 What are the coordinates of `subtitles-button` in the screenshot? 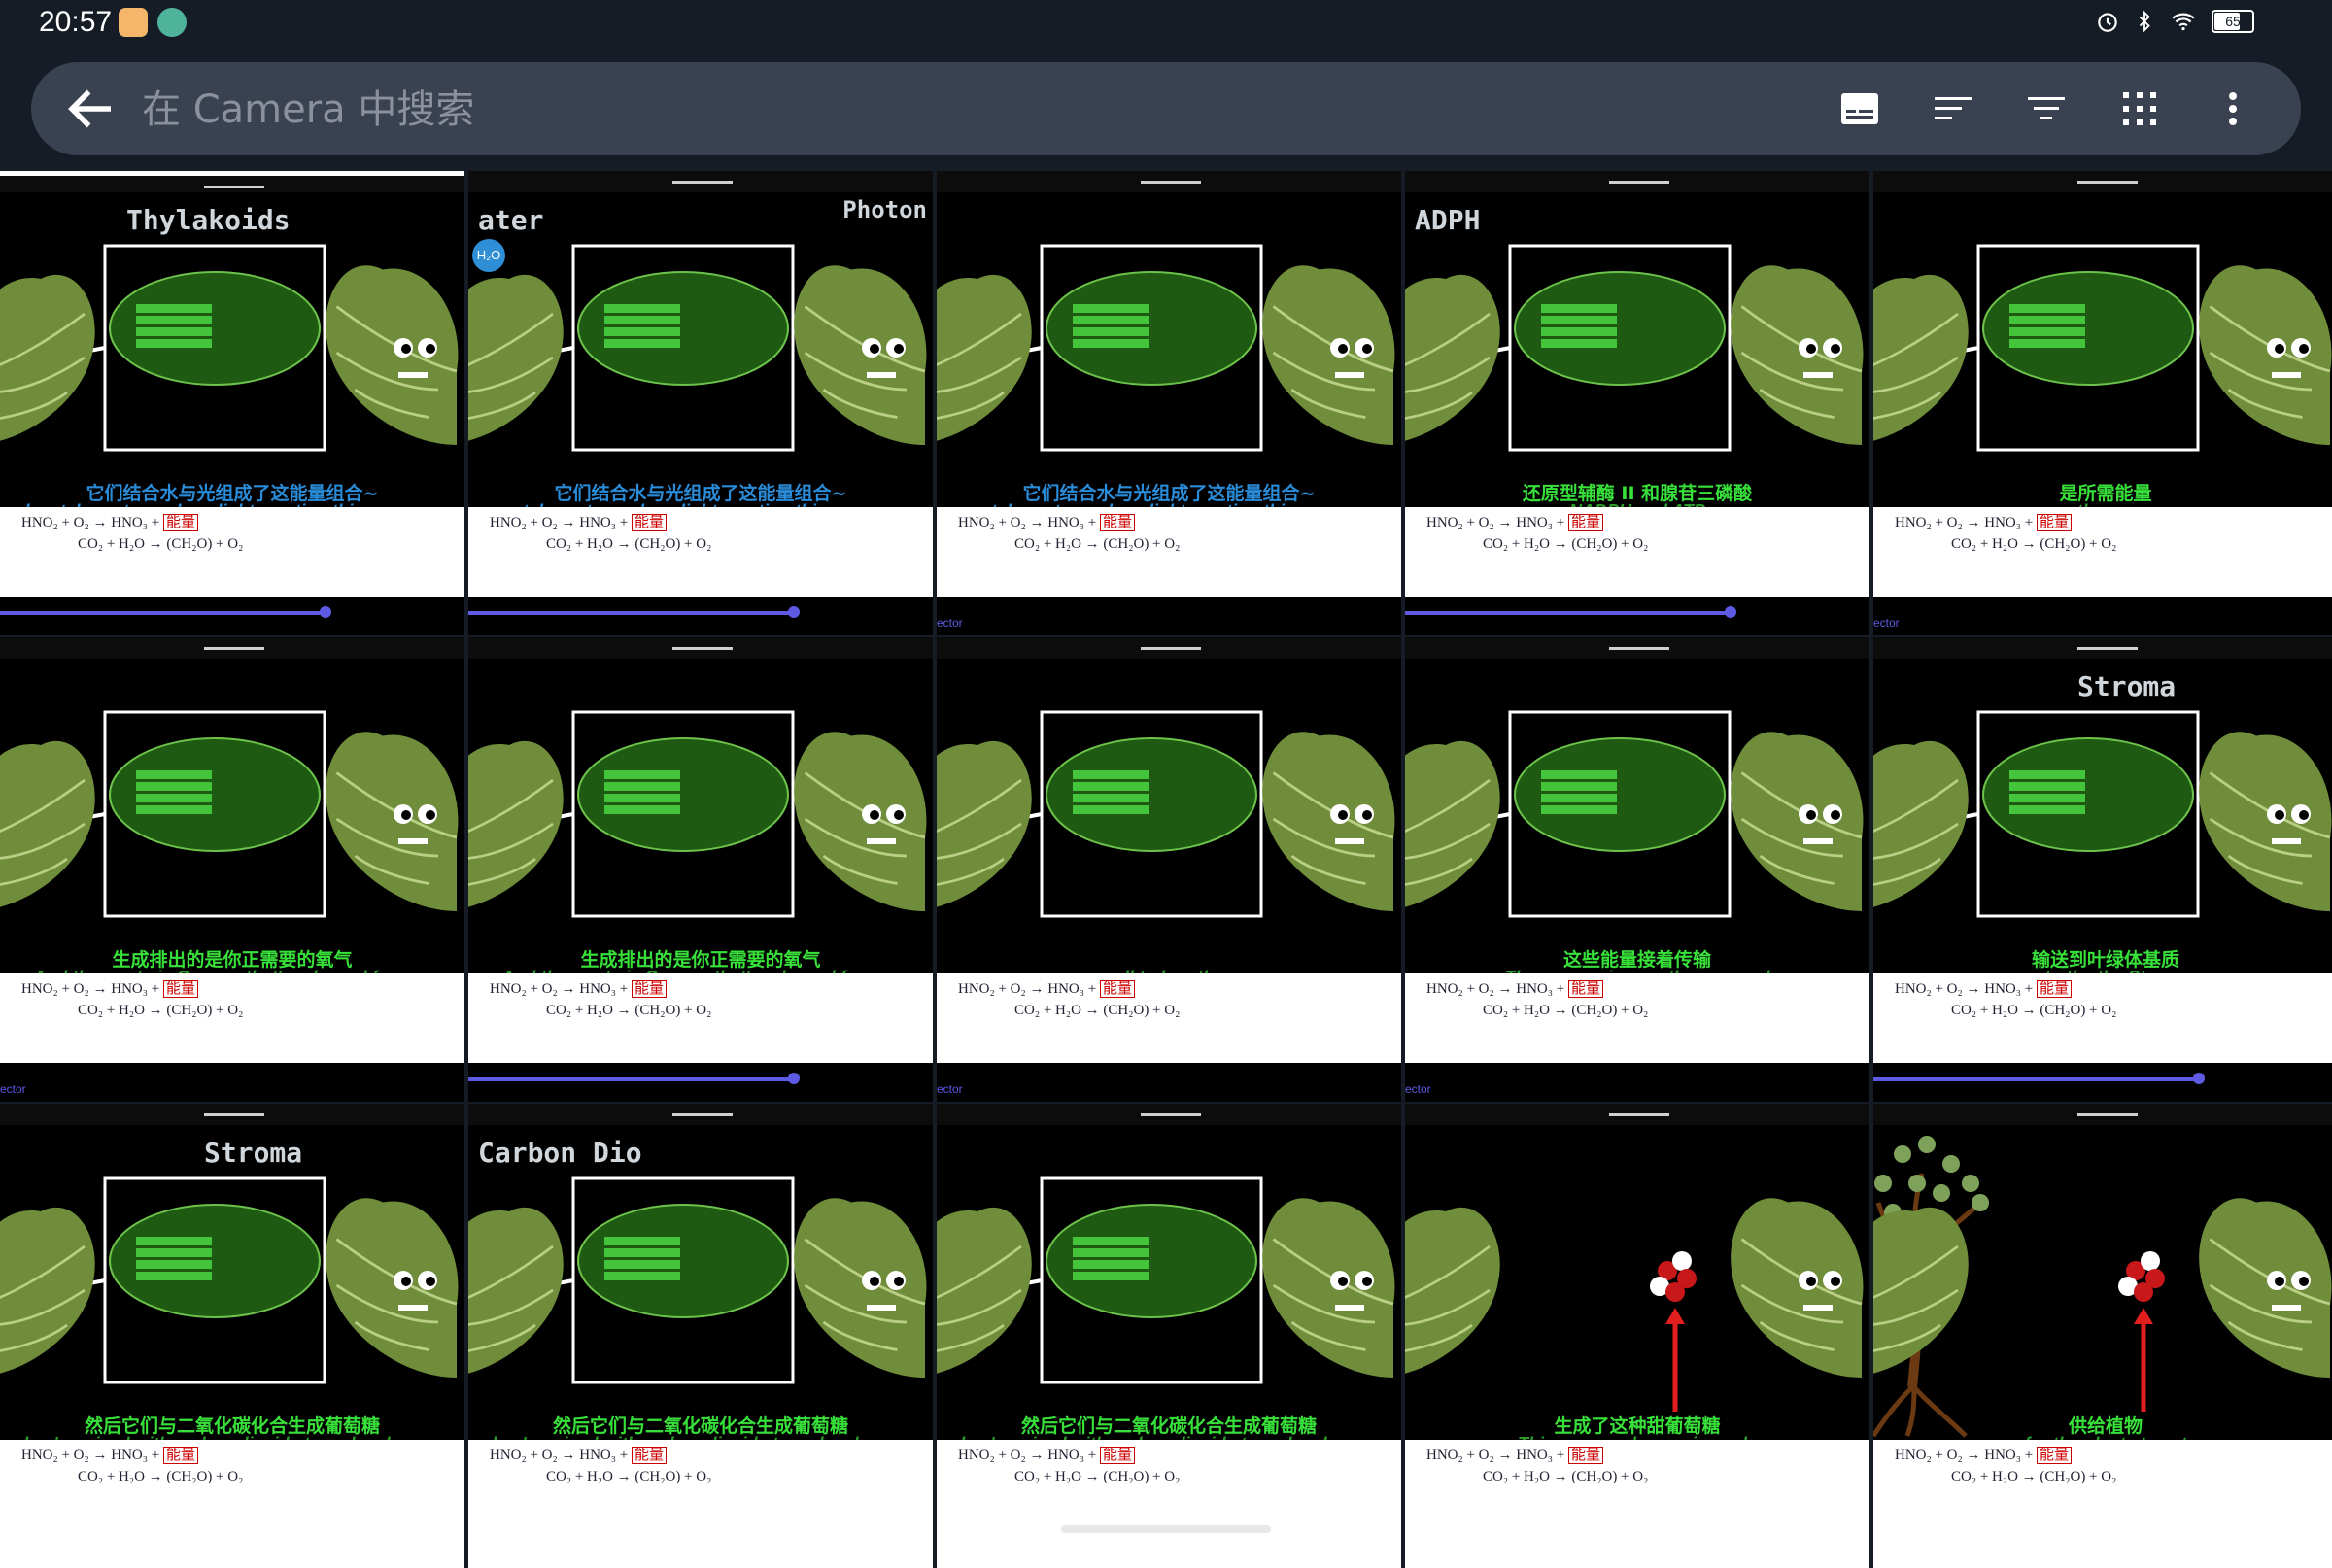 It's located at (1860, 109).